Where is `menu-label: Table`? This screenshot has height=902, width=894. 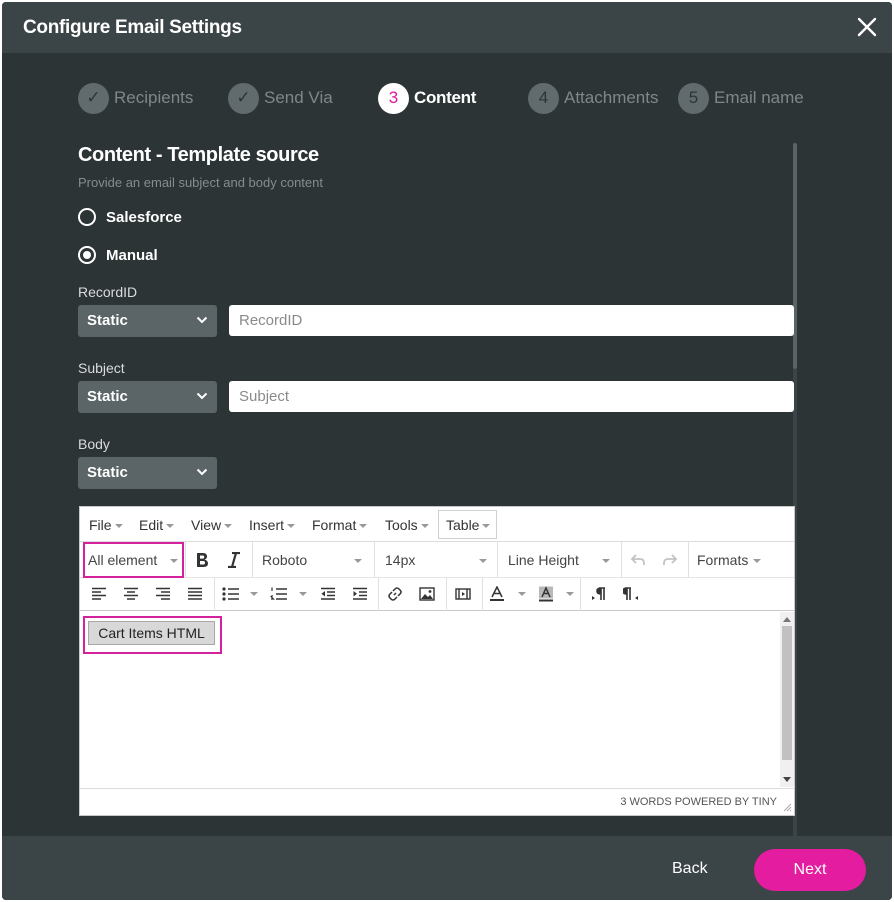 menu-label: Table is located at coordinates (463, 525).